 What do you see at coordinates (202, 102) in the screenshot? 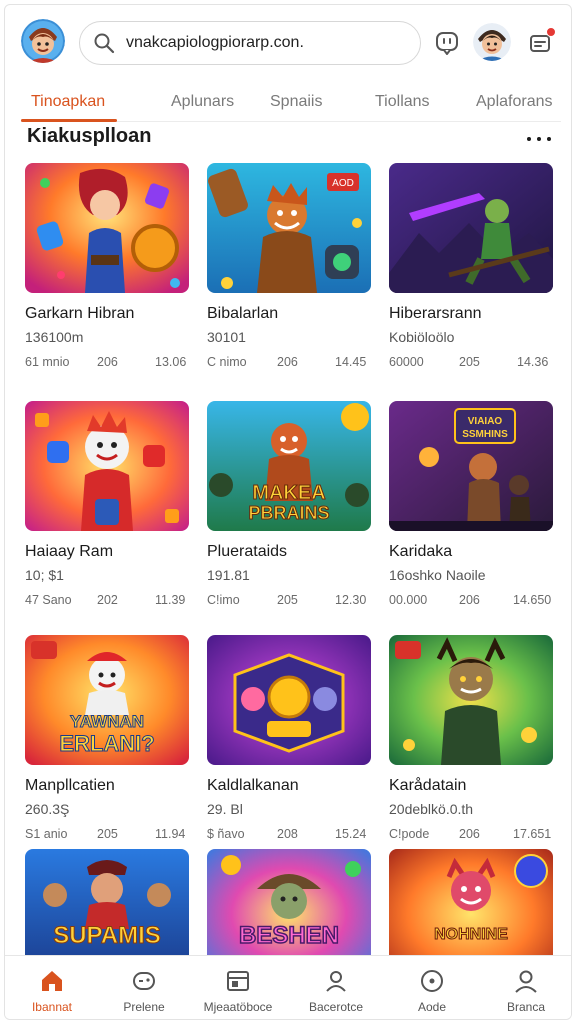
I see `tab-aplunars: Aplunars` at bounding box center [202, 102].